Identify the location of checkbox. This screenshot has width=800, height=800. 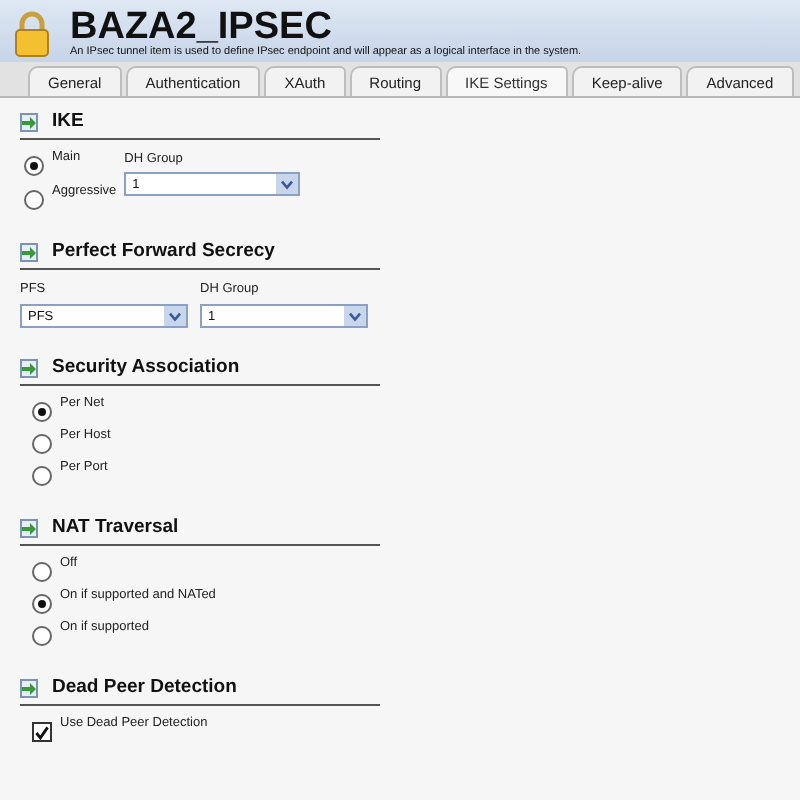
(42, 732).